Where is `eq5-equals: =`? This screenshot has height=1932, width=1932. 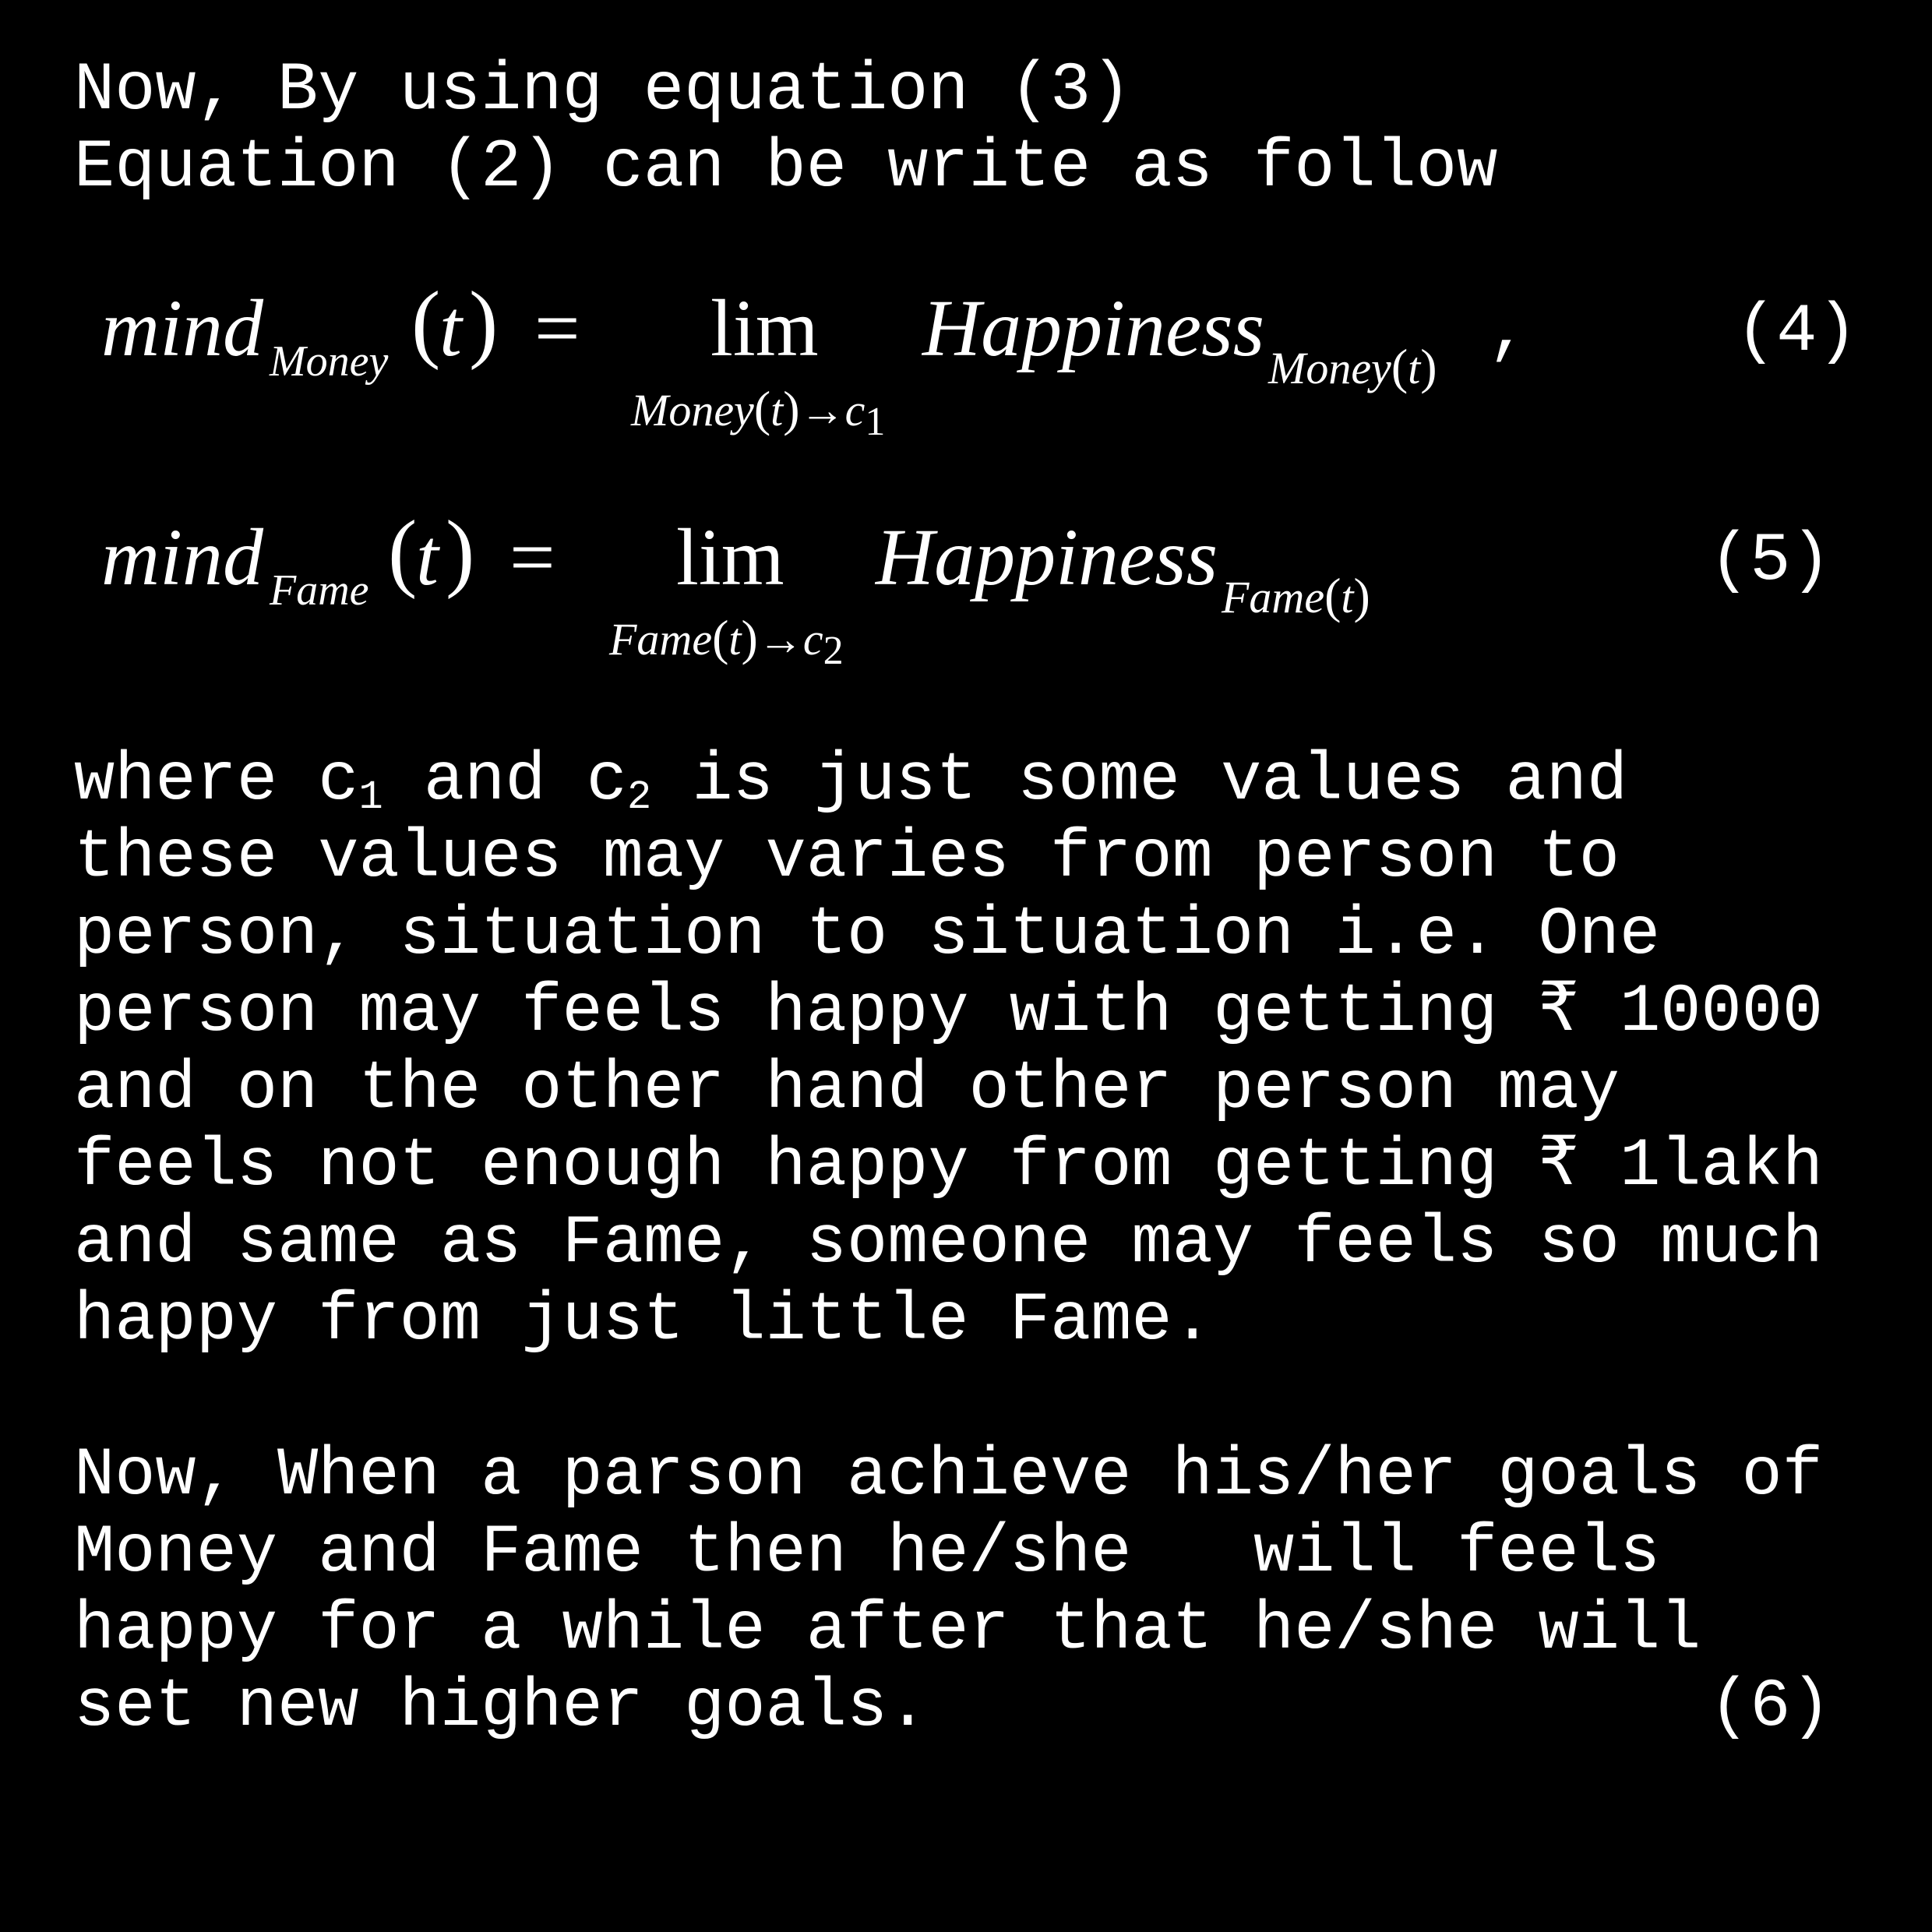
eq5-equals: = is located at coordinates (532, 557).